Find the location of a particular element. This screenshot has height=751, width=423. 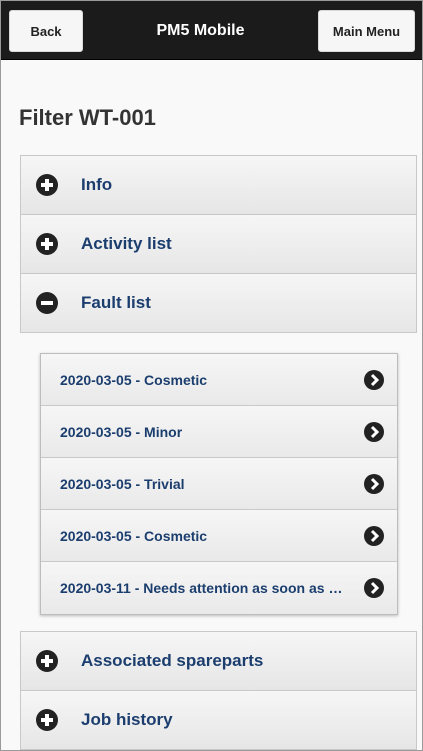

minus-circle-icon is located at coordinates (47, 303).